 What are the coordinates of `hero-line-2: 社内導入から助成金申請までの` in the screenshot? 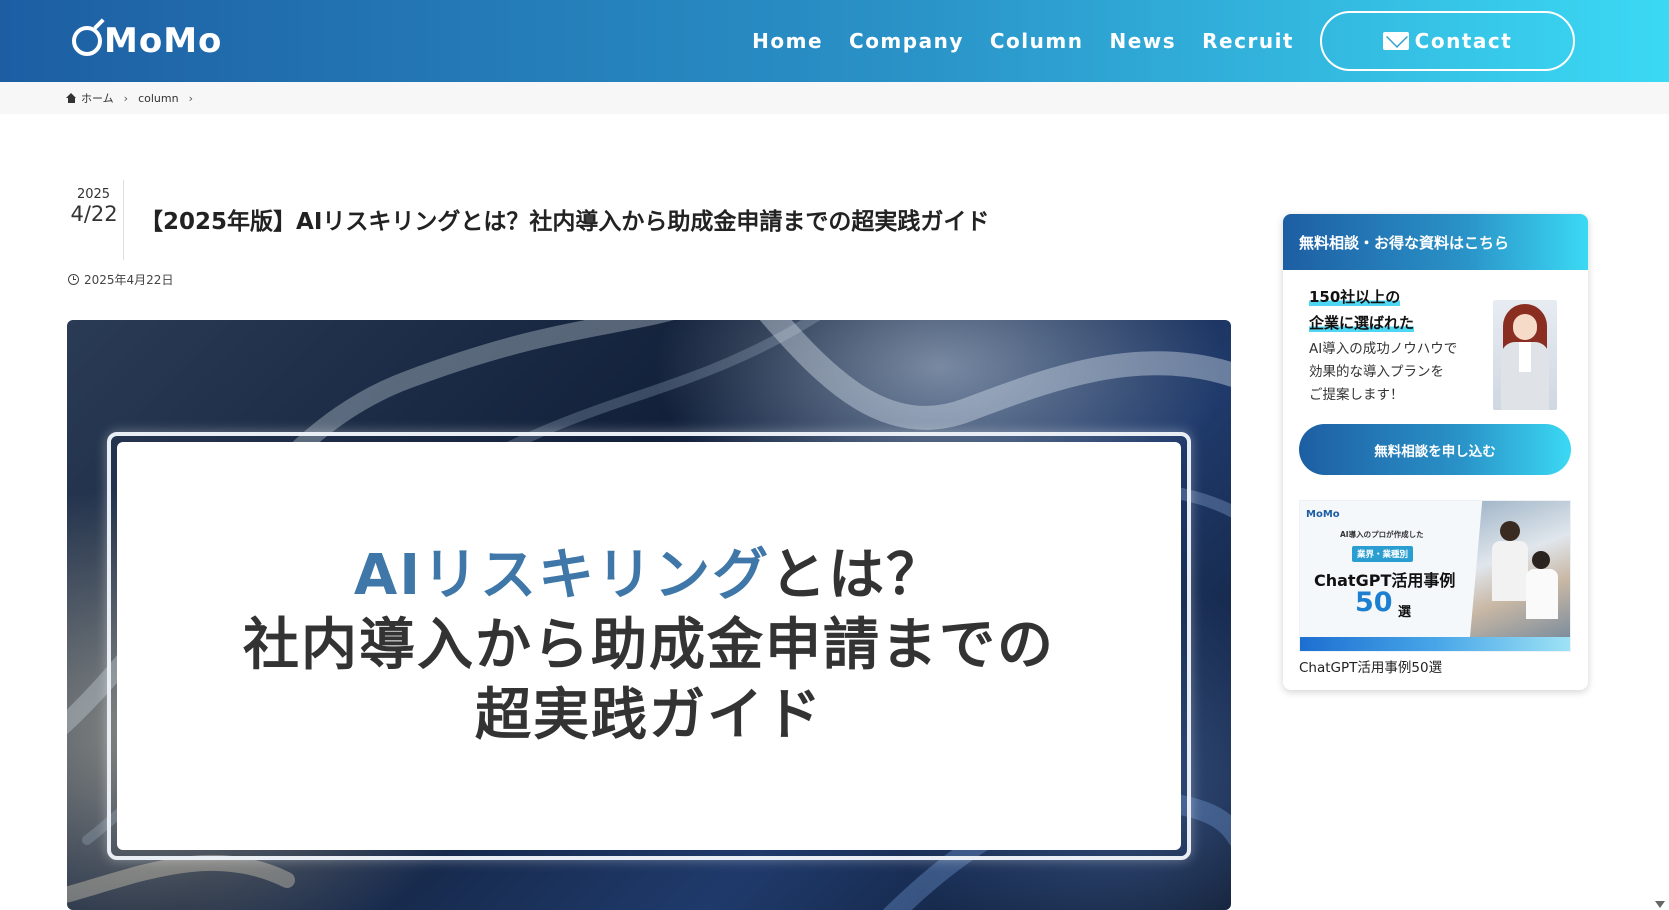 It's located at (649, 645).